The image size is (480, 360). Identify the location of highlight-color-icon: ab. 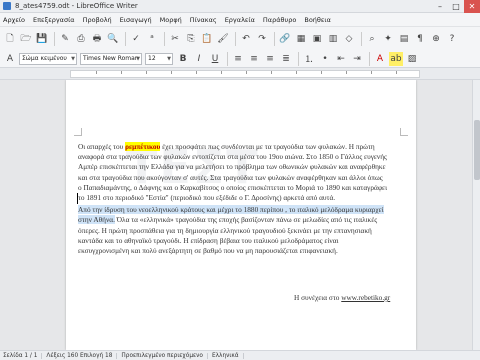
(396, 58).